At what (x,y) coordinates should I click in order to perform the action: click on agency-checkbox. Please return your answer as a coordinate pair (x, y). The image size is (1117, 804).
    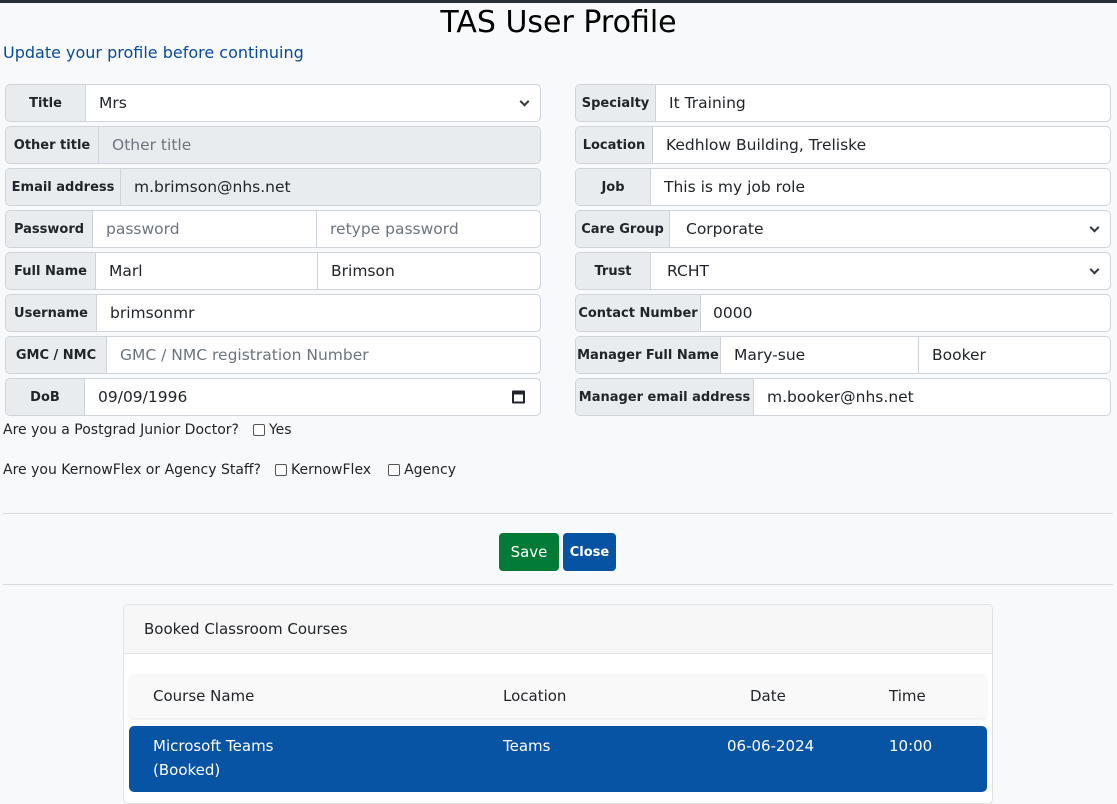
    Looking at the image, I should click on (394, 470).